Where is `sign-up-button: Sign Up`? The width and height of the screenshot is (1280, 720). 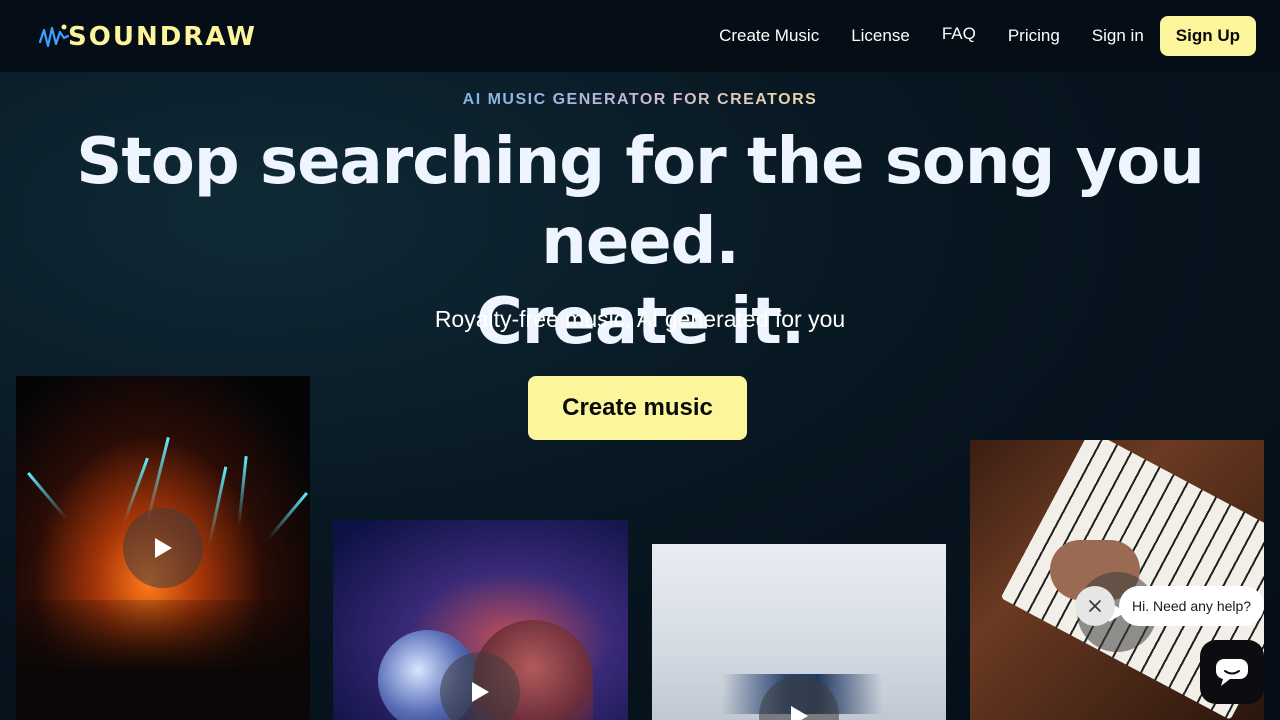
sign-up-button: Sign Up is located at coordinates (1207, 36).